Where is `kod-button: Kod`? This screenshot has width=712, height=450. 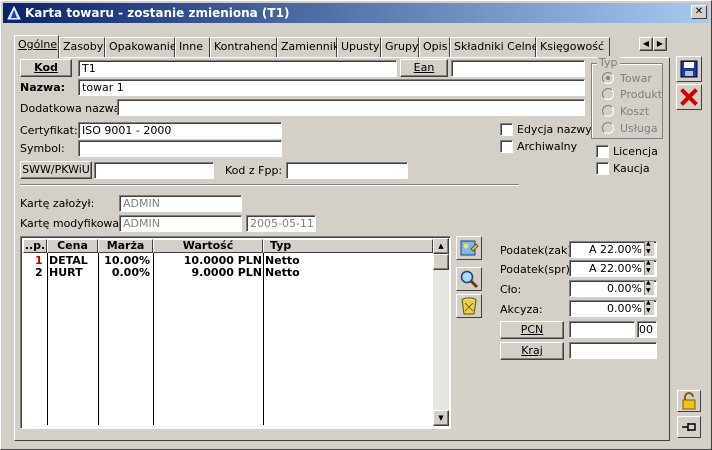
kod-button: Kod is located at coordinates (46, 68).